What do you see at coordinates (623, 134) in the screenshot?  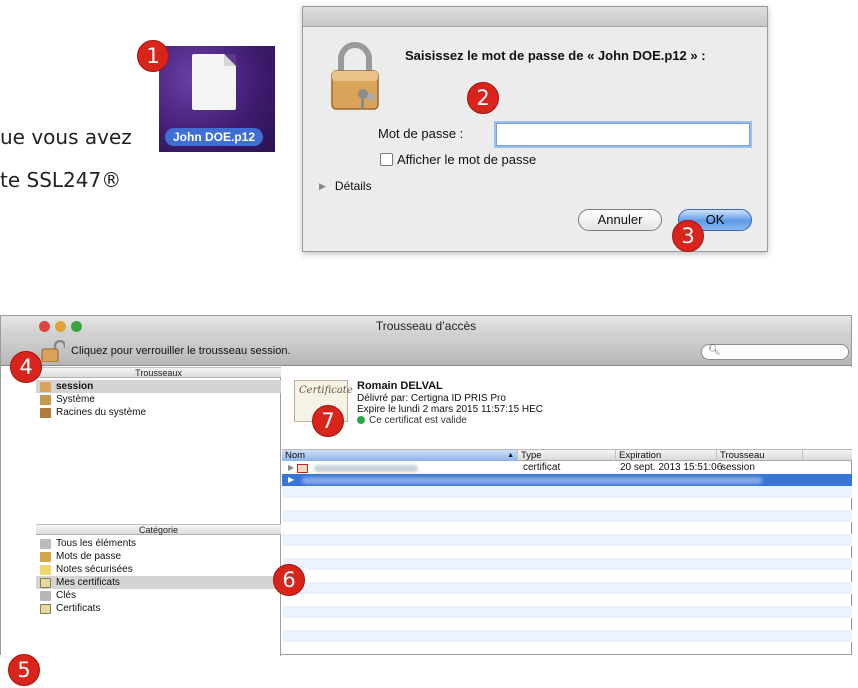 I see `password-input` at bounding box center [623, 134].